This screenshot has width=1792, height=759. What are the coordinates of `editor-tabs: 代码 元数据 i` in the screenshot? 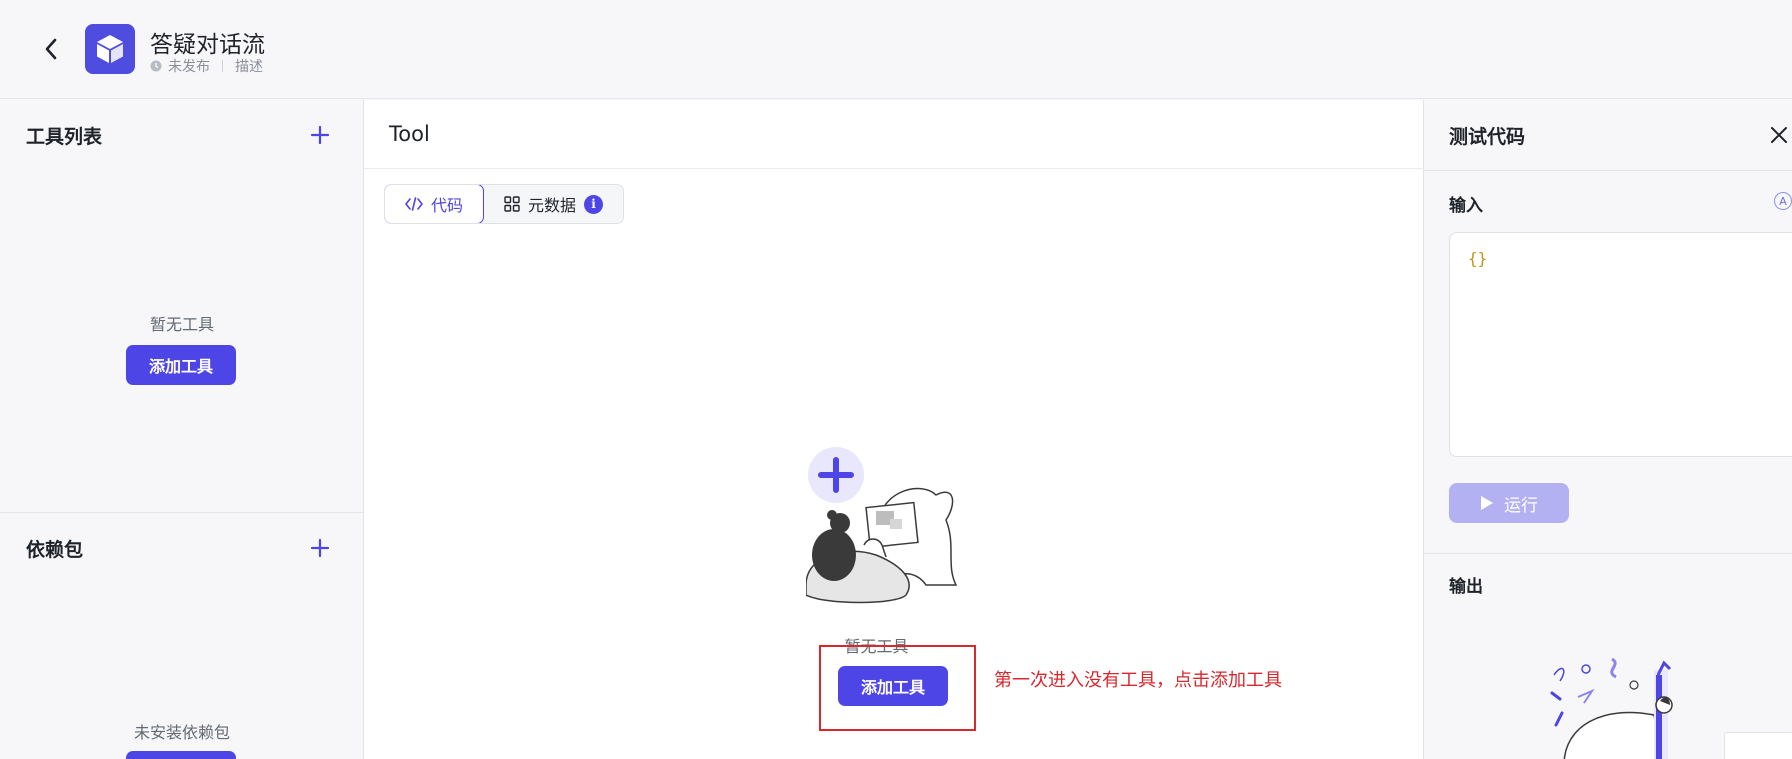 It's located at (504, 204).